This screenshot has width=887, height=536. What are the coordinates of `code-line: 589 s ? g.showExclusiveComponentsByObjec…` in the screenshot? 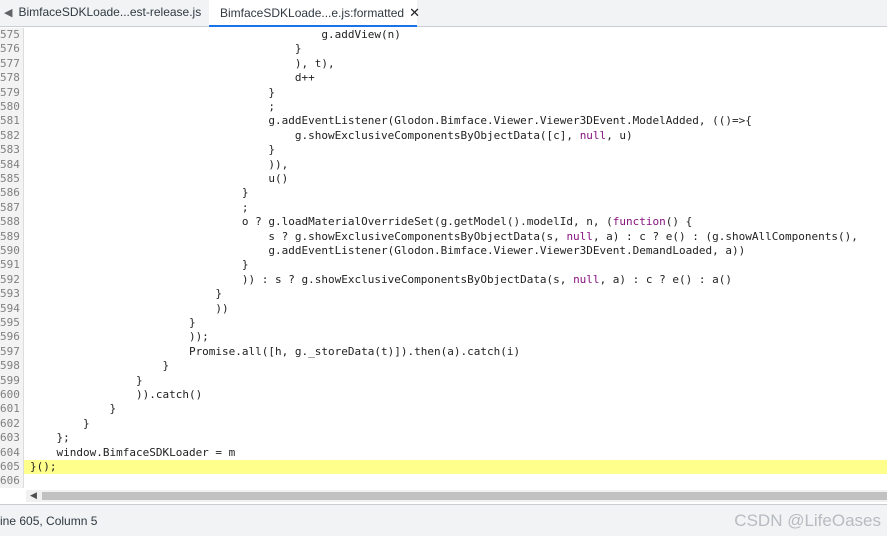 It's located at (443, 236).